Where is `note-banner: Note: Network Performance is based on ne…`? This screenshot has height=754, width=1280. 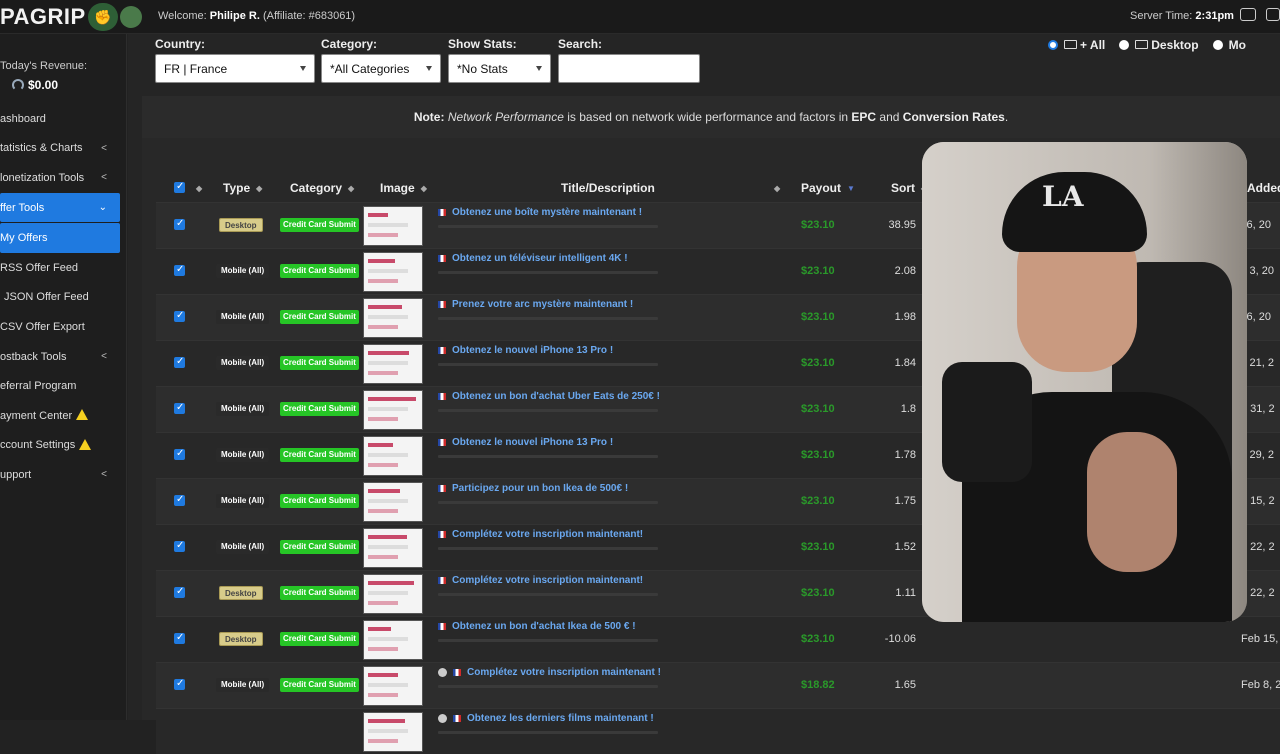
note-banner: Note: Network Performance is based on ne… is located at coordinates (711, 117).